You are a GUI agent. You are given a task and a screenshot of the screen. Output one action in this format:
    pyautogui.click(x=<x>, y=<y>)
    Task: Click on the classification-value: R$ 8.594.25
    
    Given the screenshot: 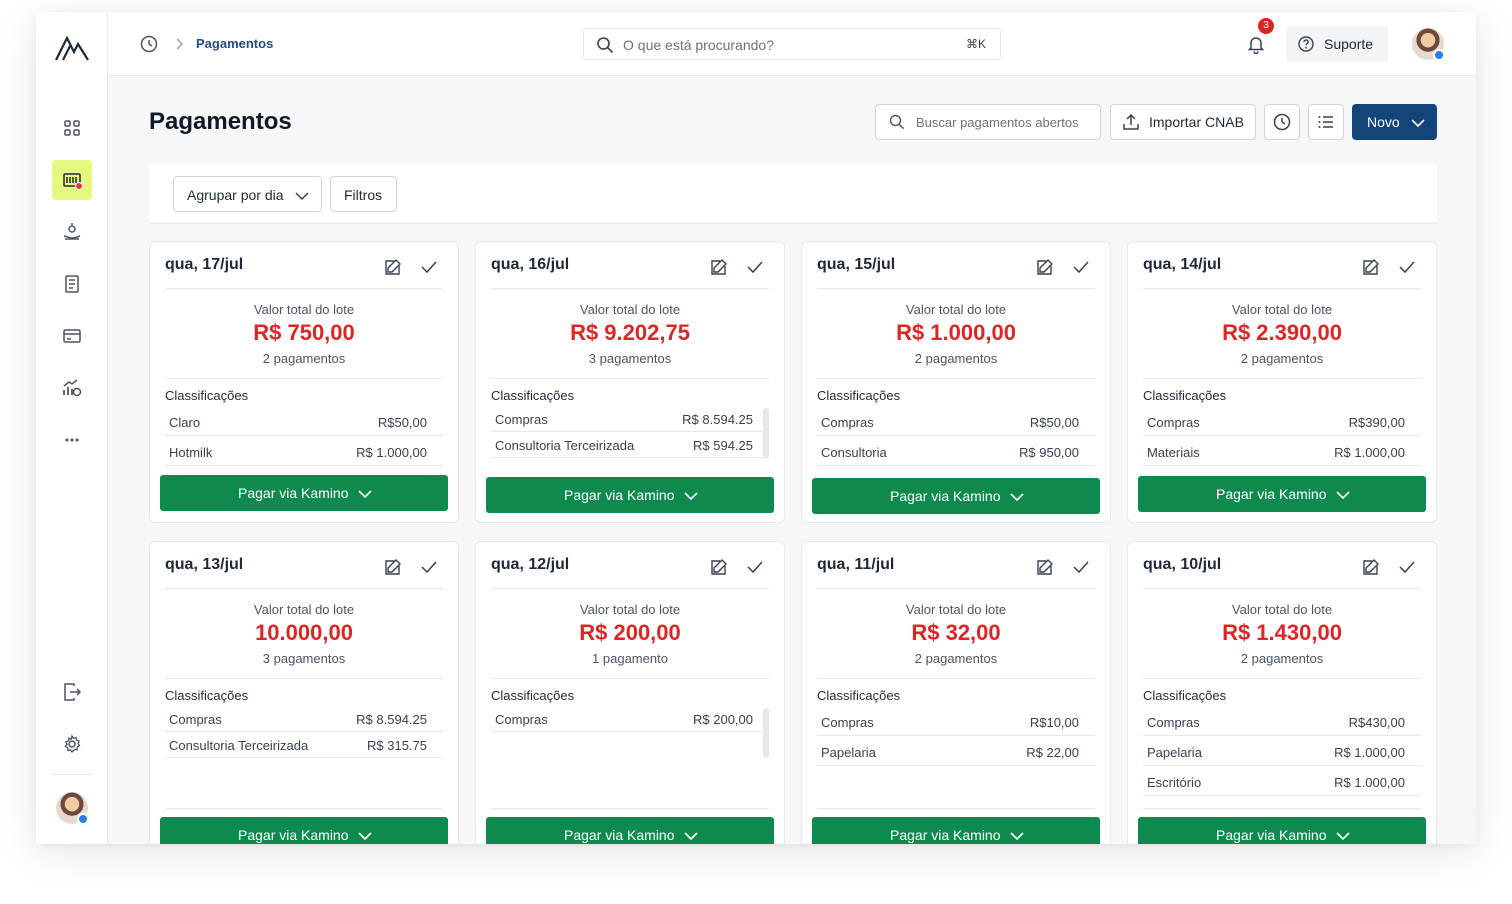 What is the action you would take?
    pyautogui.click(x=391, y=719)
    